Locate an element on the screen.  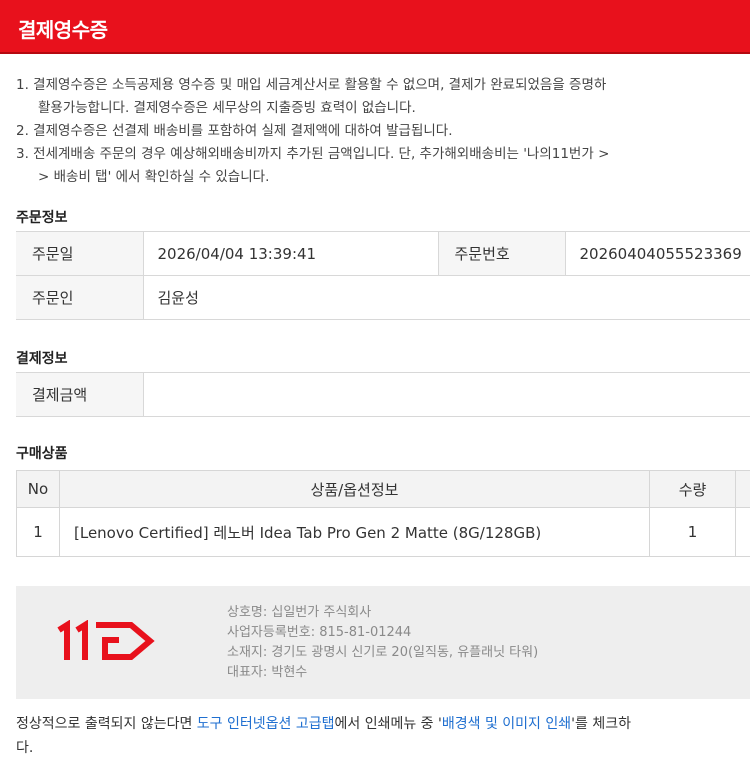
col-header-qty: 수량 is located at coordinates (692, 489).